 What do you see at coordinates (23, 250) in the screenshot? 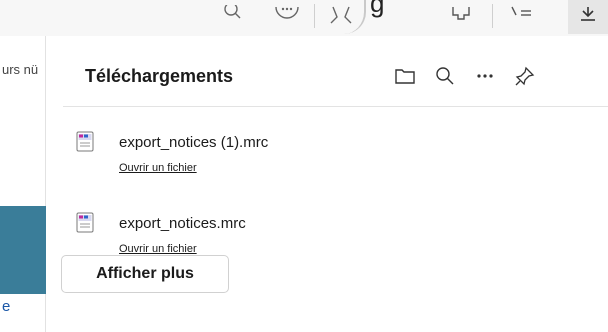
I see `page-banner` at bounding box center [23, 250].